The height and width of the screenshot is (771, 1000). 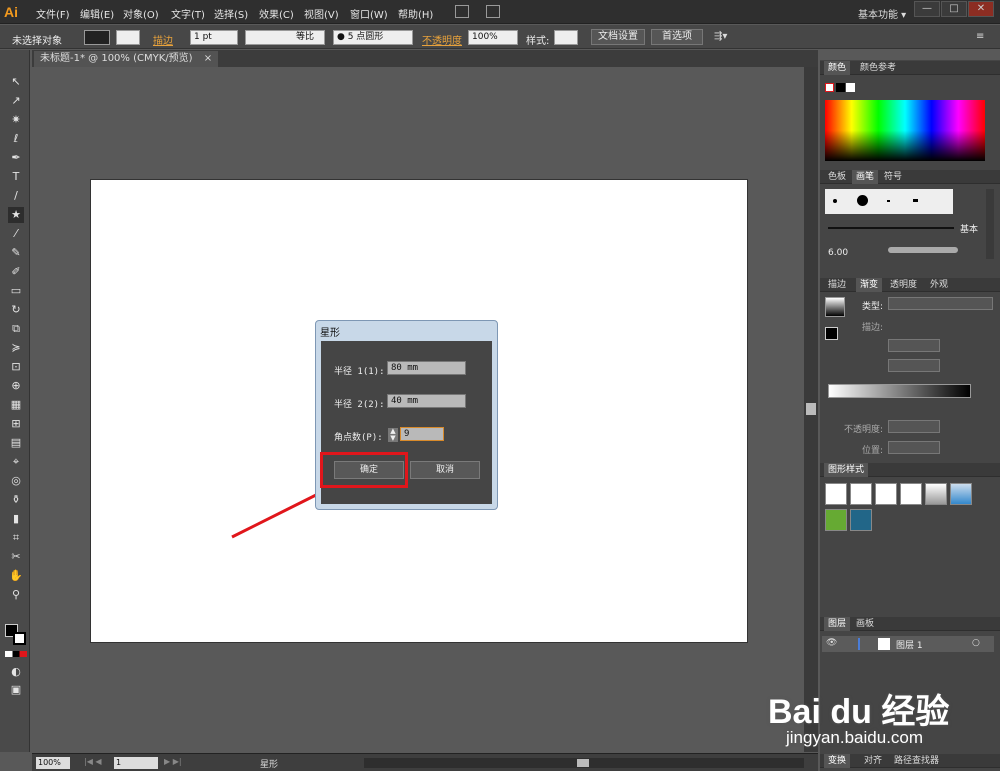 What do you see at coordinates (981, 9) in the screenshot?
I see `close-button: ✕` at bounding box center [981, 9].